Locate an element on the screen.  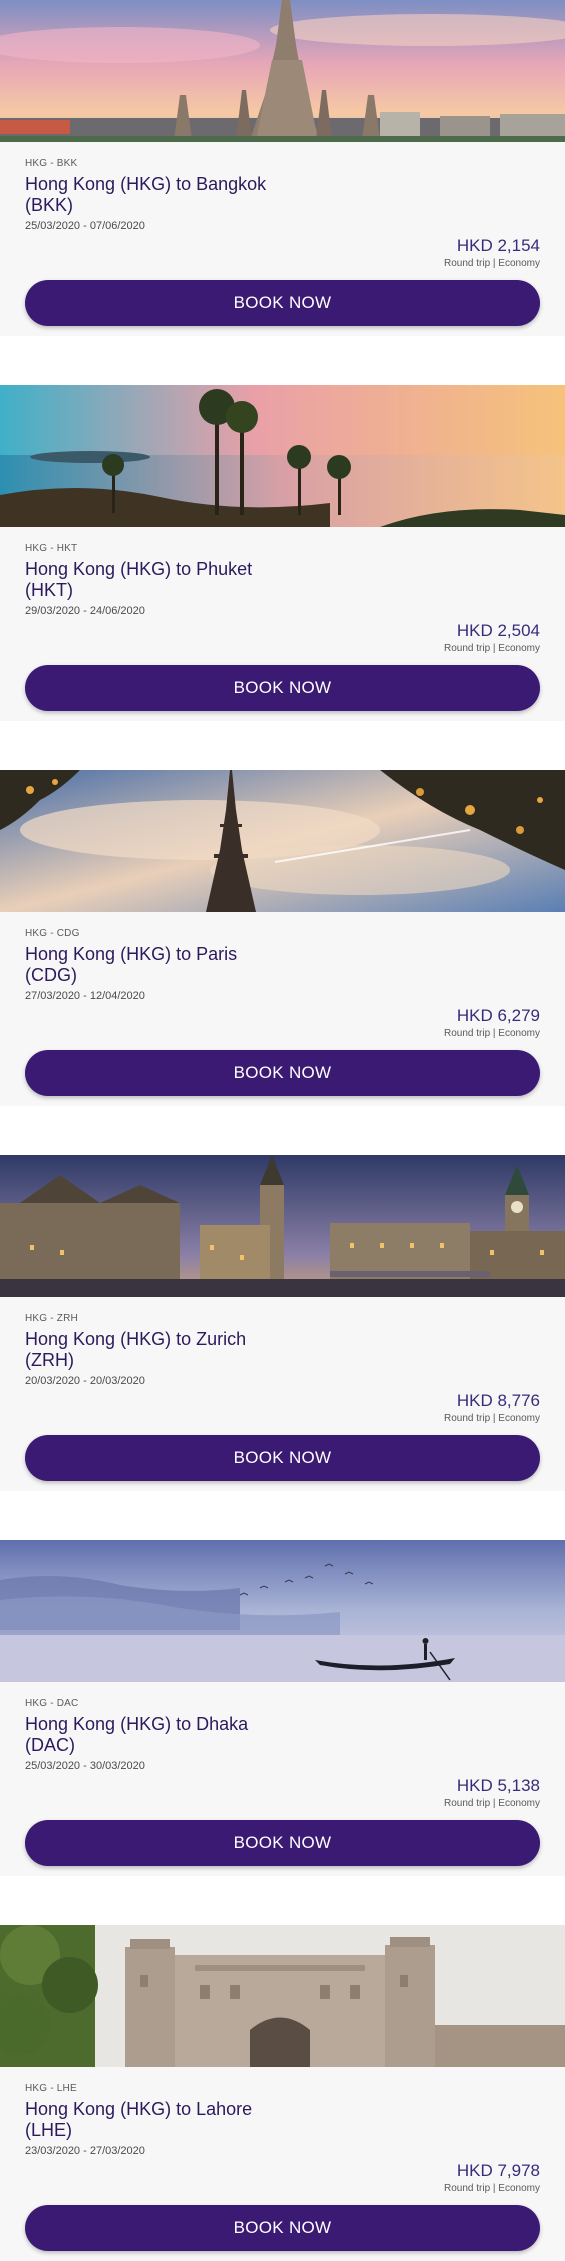
route-title: Hong Kong (HKG) to Bangkok (BKK) is located at coordinates (155, 195).